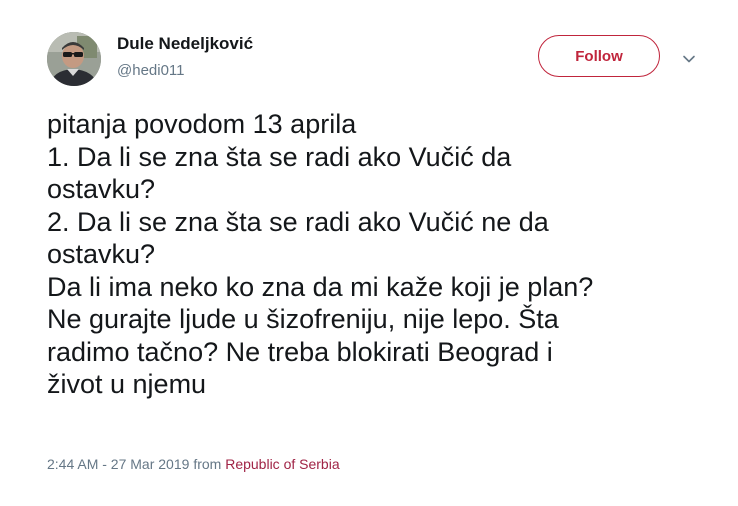 The height and width of the screenshot is (506, 738). I want to click on tweet-text-line: život u njemu, so click(127, 384).